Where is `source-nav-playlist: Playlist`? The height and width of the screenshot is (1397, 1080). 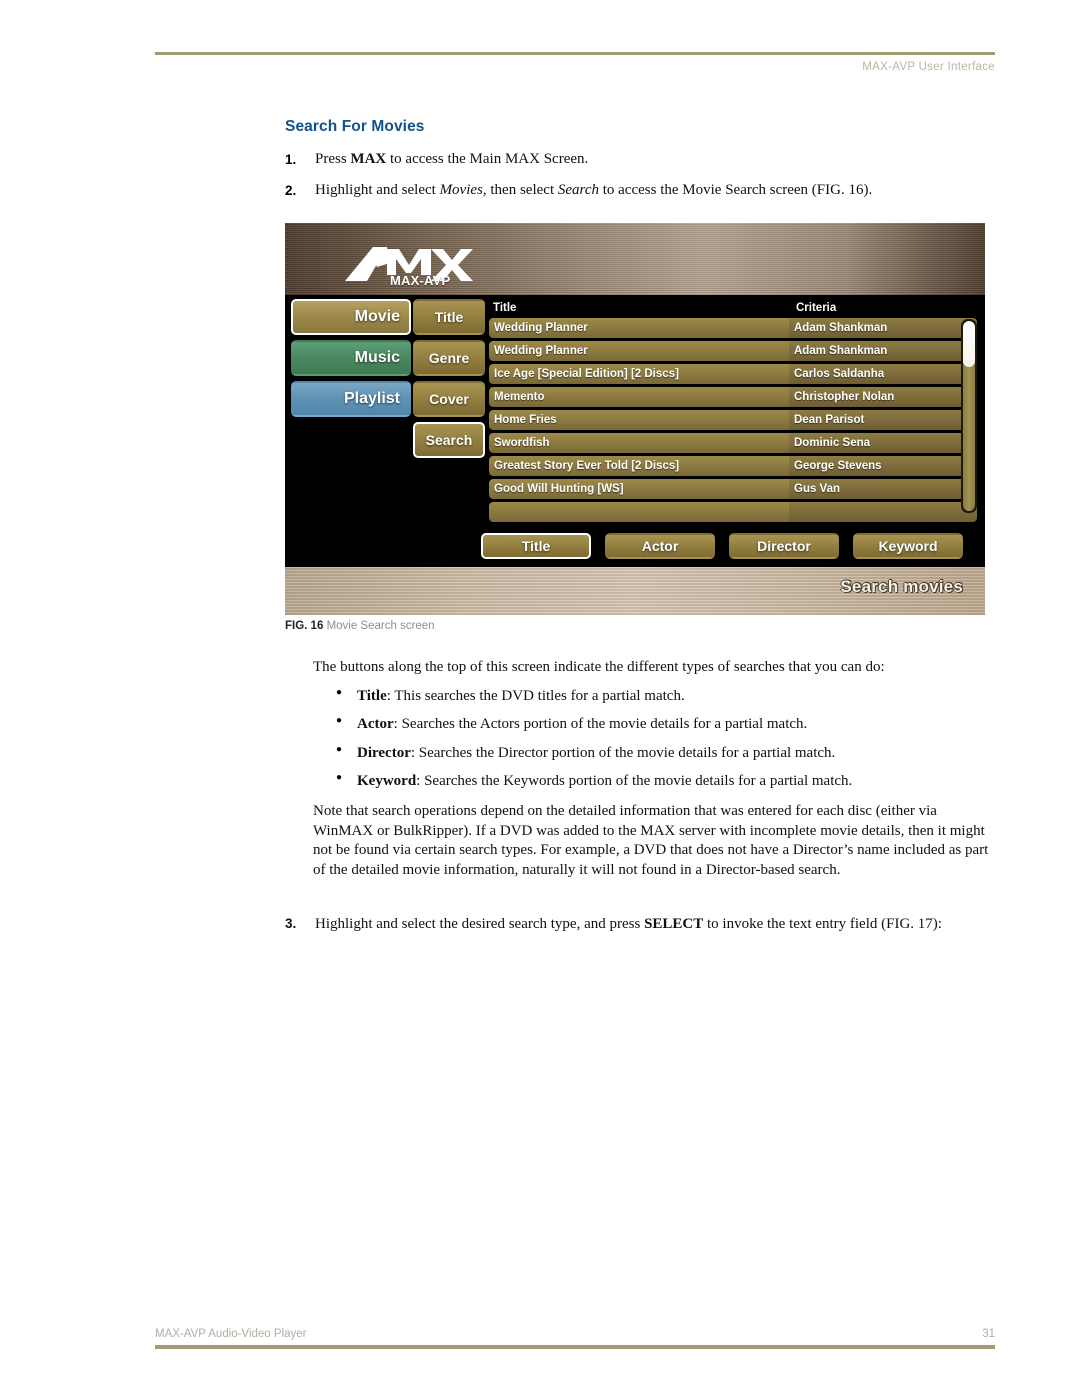 source-nav-playlist: Playlist is located at coordinates (351, 399).